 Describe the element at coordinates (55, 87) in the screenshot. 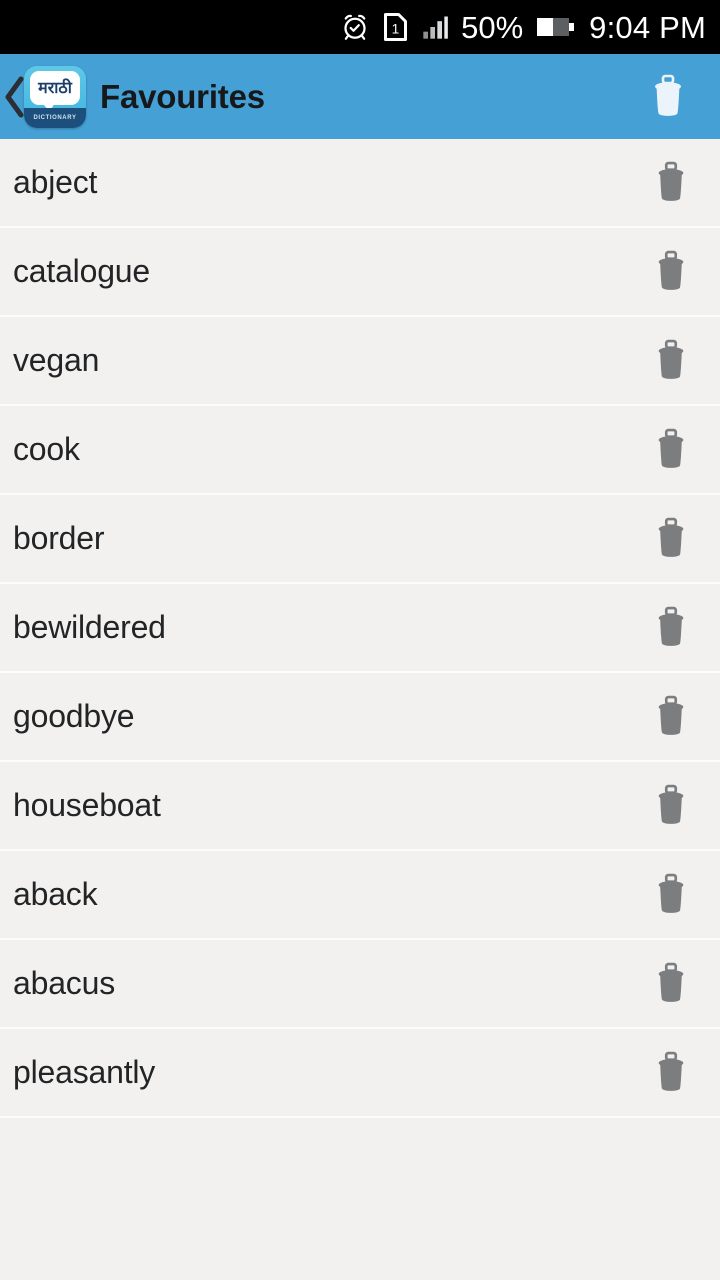

I see `logo-bubble-text: मराठी` at that location.